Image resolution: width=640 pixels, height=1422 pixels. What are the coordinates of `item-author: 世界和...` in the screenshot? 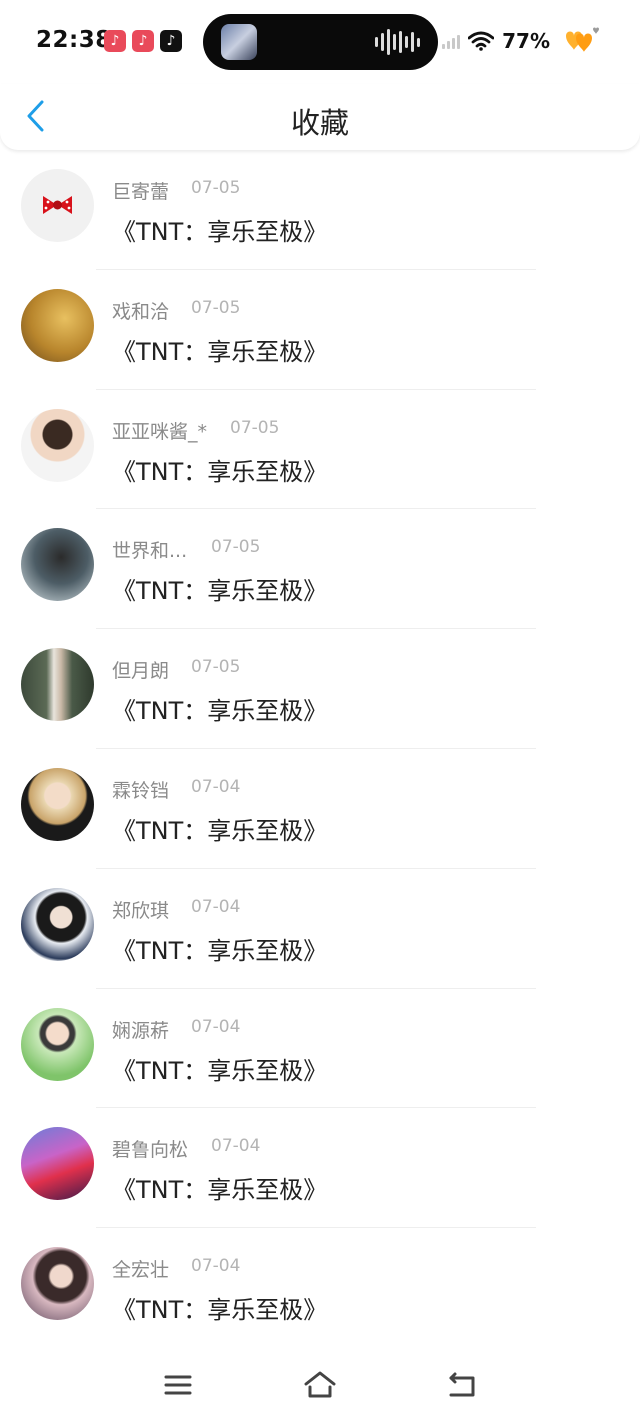 It's located at (150, 551).